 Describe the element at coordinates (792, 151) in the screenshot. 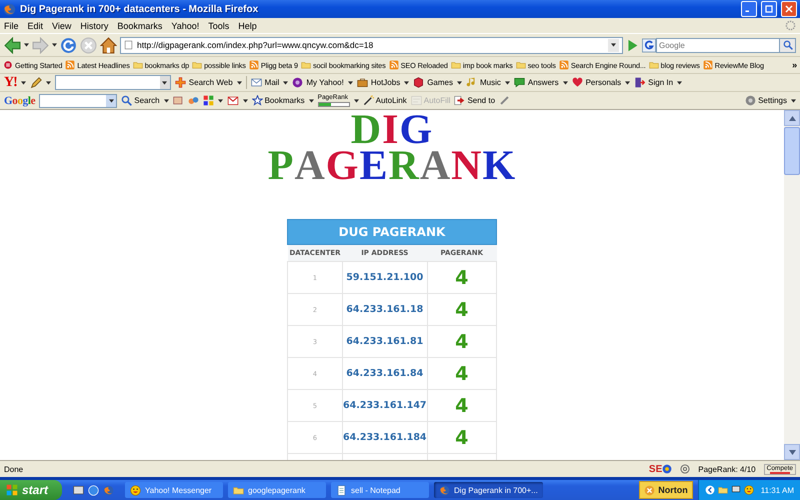

I see `scrollbar-thumb` at that location.